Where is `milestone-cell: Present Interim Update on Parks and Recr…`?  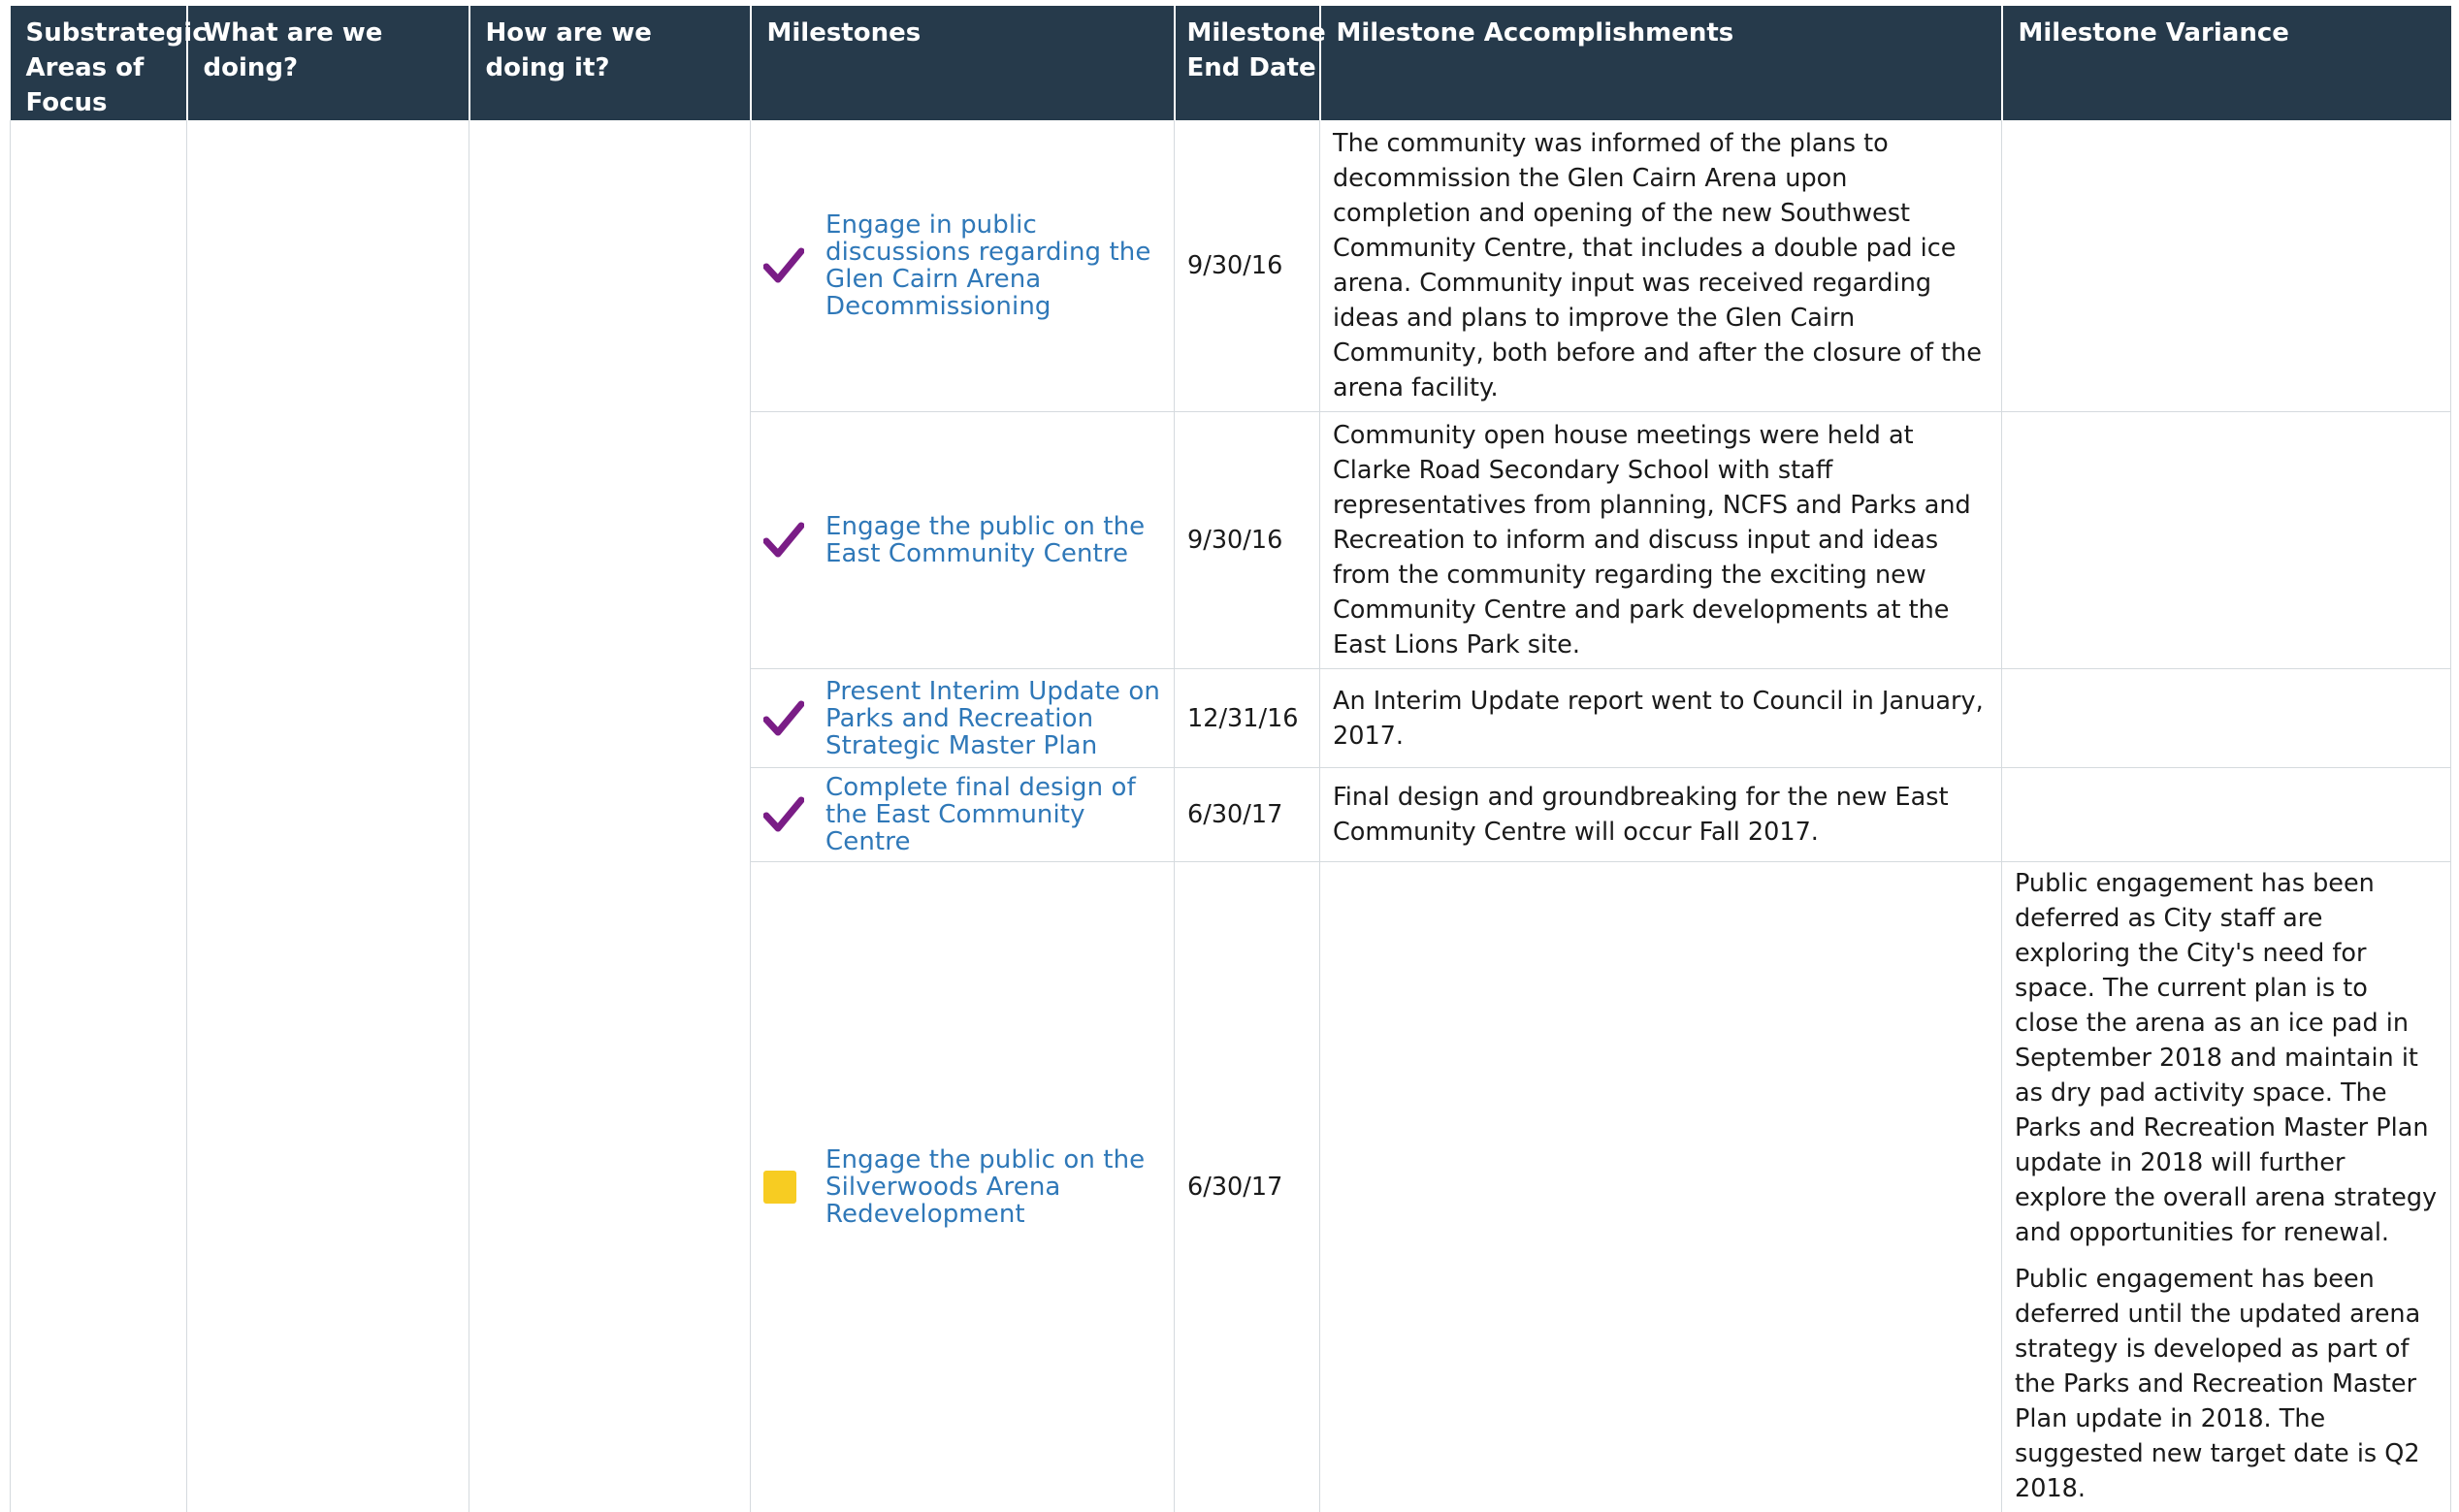
milestone-cell: Present Interim Update on Parks and Recr… is located at coordinates (963, 718).